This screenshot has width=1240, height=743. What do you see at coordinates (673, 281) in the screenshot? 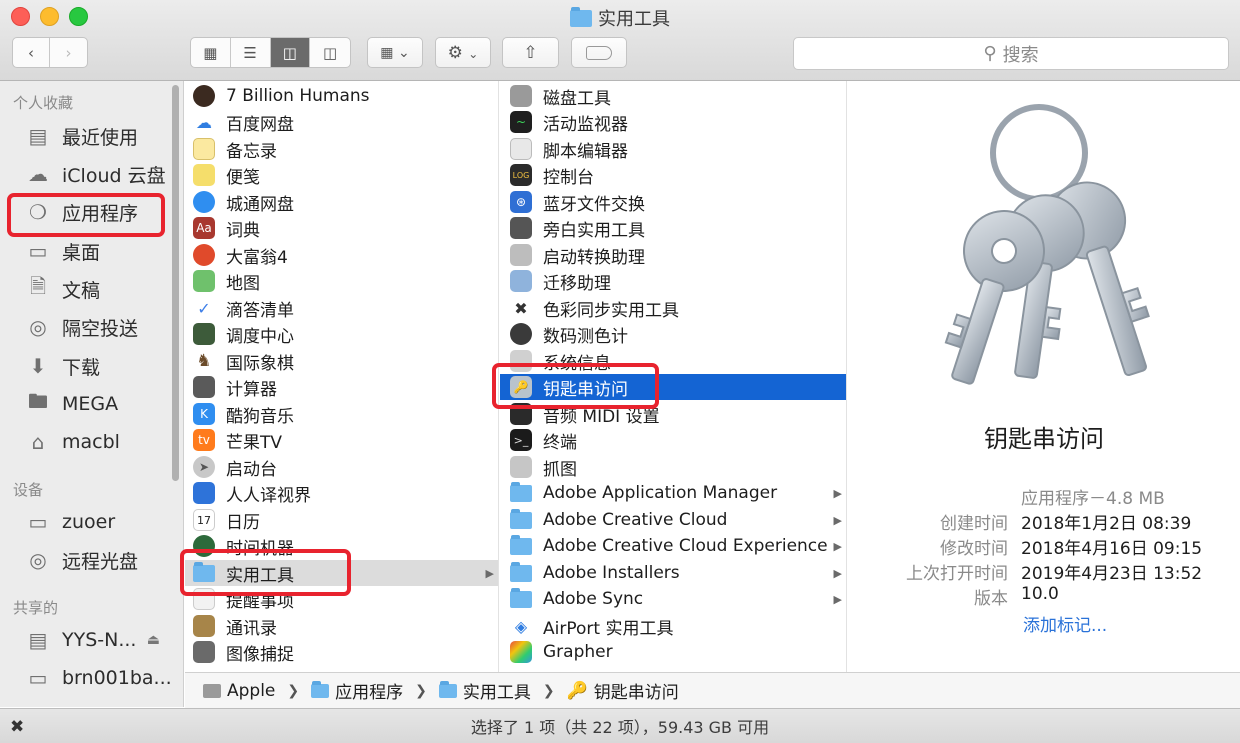
I see `list-item: 迁移助理` at bounding box center [673, 281].